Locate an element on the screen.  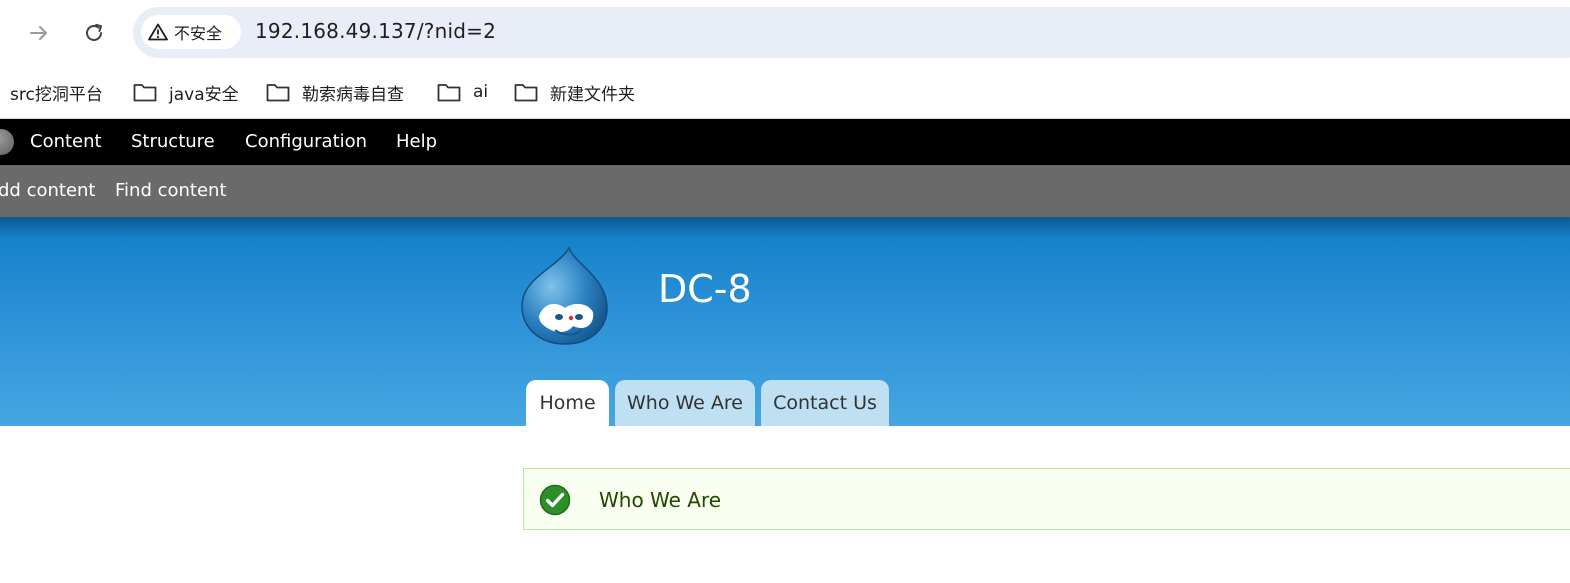
security-chip: 不安全 is located at coordinates (191, 32).